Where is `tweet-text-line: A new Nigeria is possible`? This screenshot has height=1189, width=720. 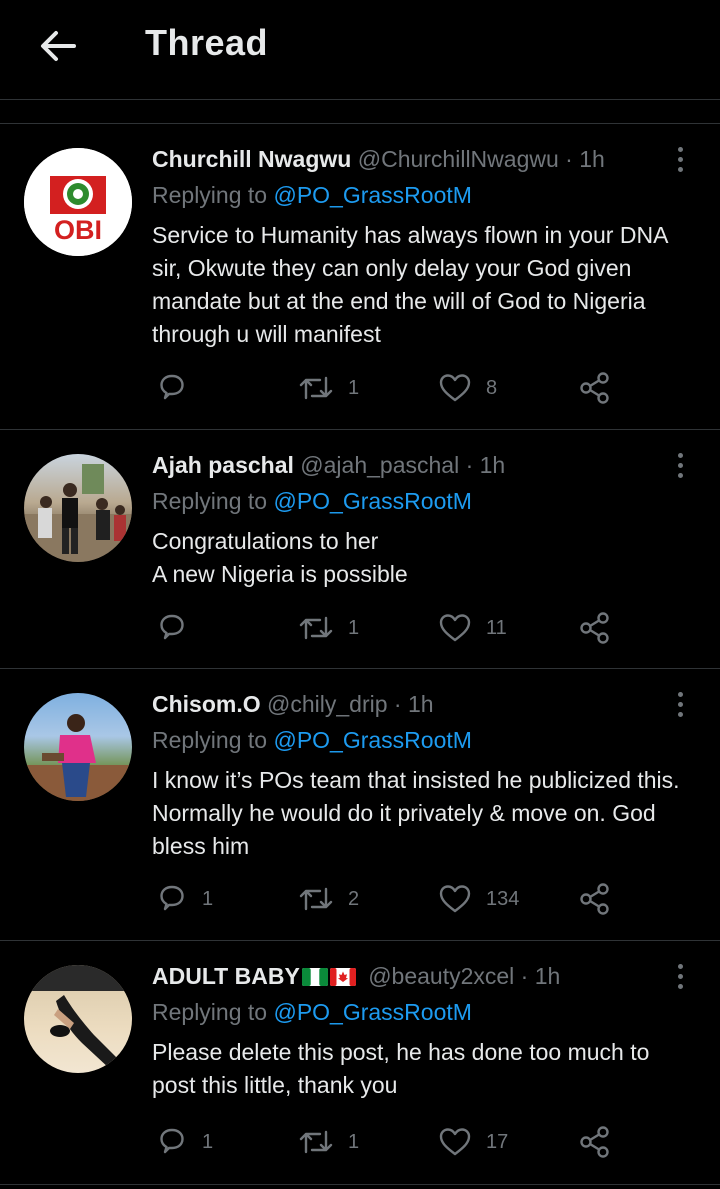
tweet-text-line: A new Nigeria is possible is located at coordinates (280, 574).